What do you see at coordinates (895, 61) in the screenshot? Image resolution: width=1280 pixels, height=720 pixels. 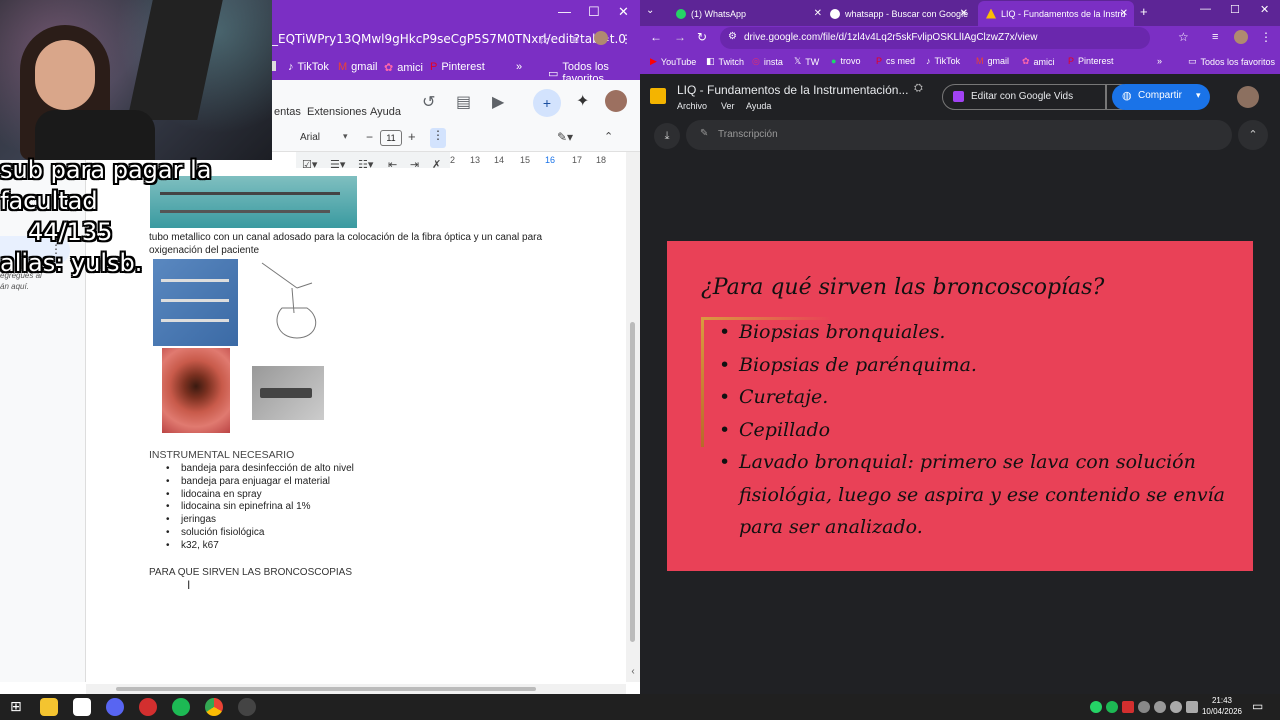 I see `bookmark-csmed: Pcs med` at bounding box center [895, 61].